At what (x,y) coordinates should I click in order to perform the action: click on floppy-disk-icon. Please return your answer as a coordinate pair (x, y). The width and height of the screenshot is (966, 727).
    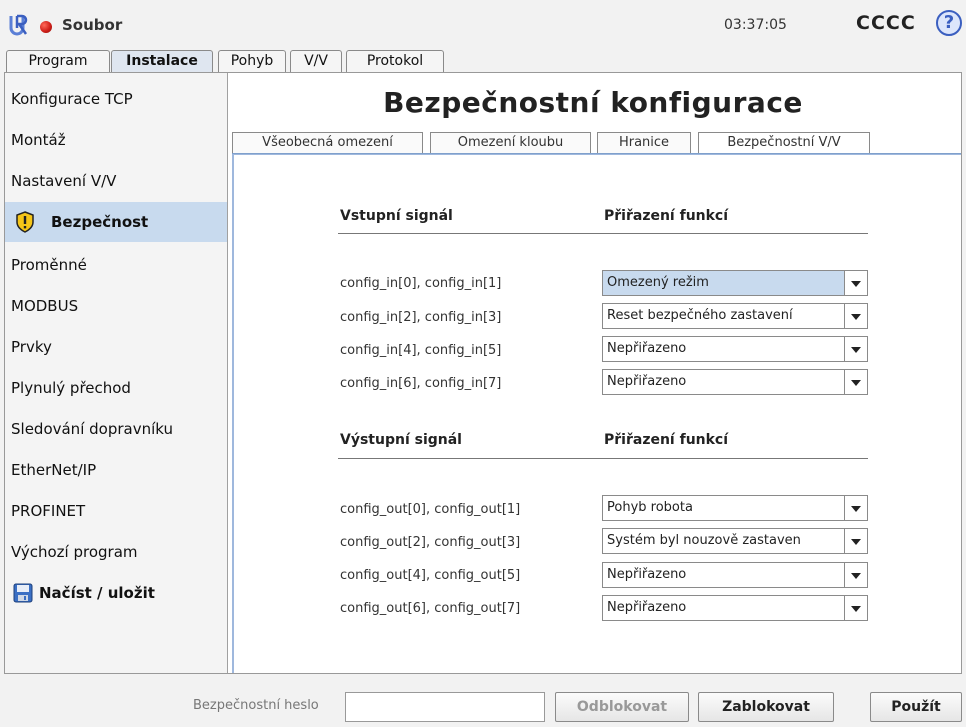
    Looking at the image, I should click on (23, 593).